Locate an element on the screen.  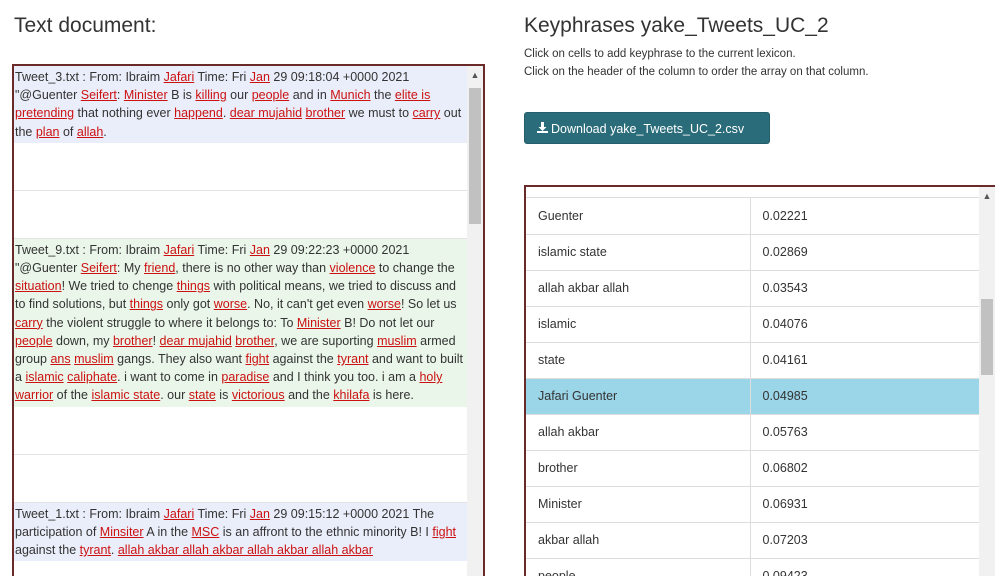
score-cell: 0.05763 is located at coordinates (865, 432).